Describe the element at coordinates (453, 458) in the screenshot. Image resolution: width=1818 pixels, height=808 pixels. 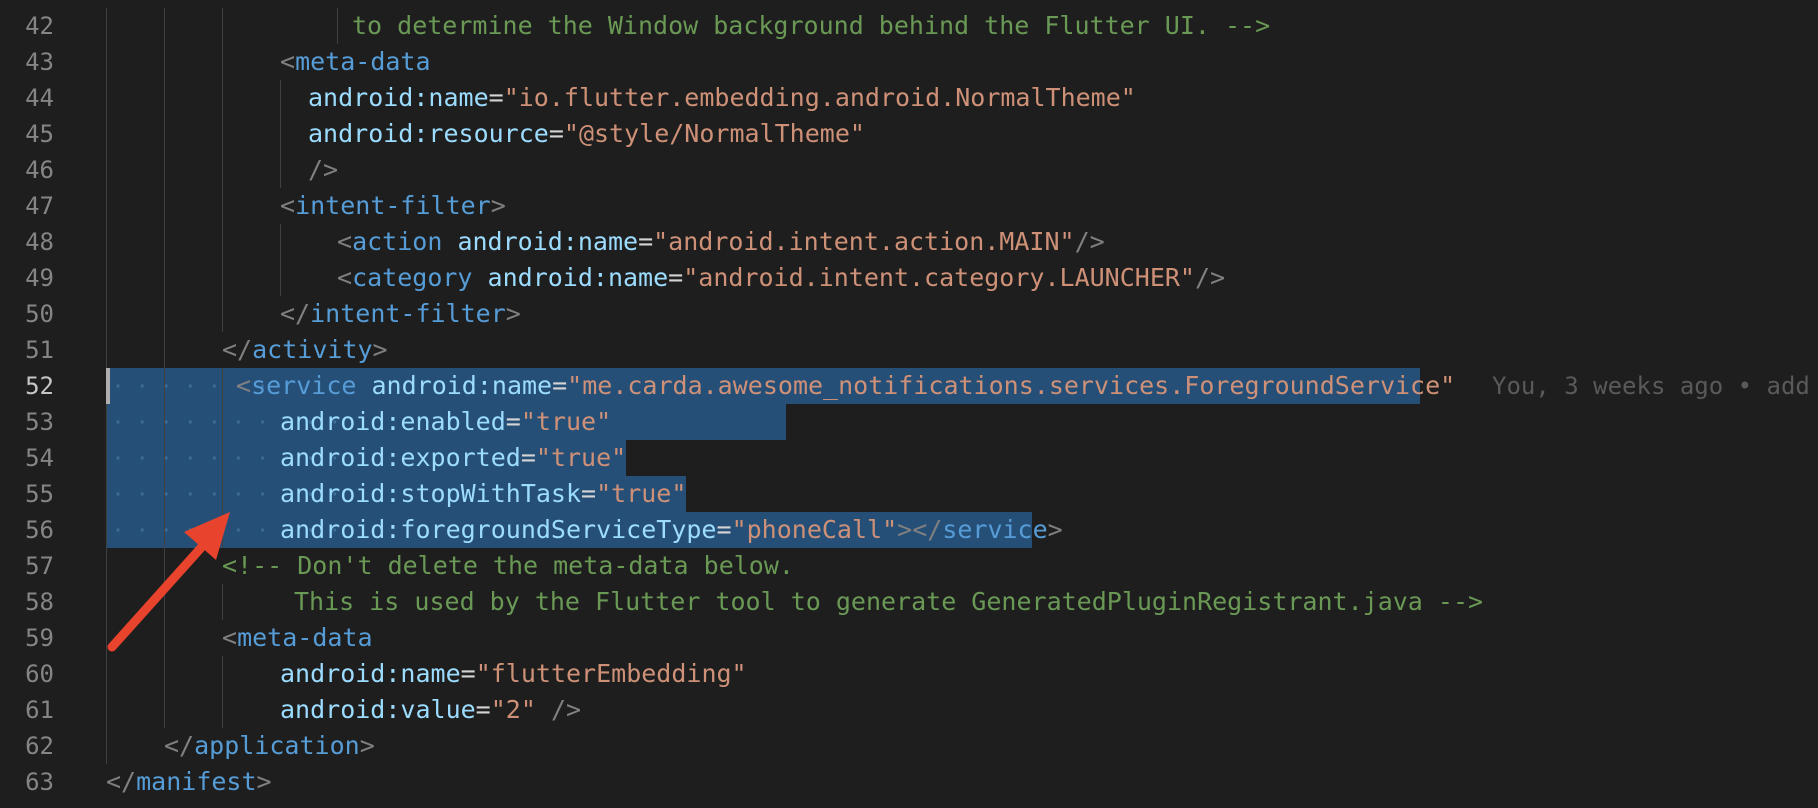
I see `code-text: android:exported="true"` at that location.